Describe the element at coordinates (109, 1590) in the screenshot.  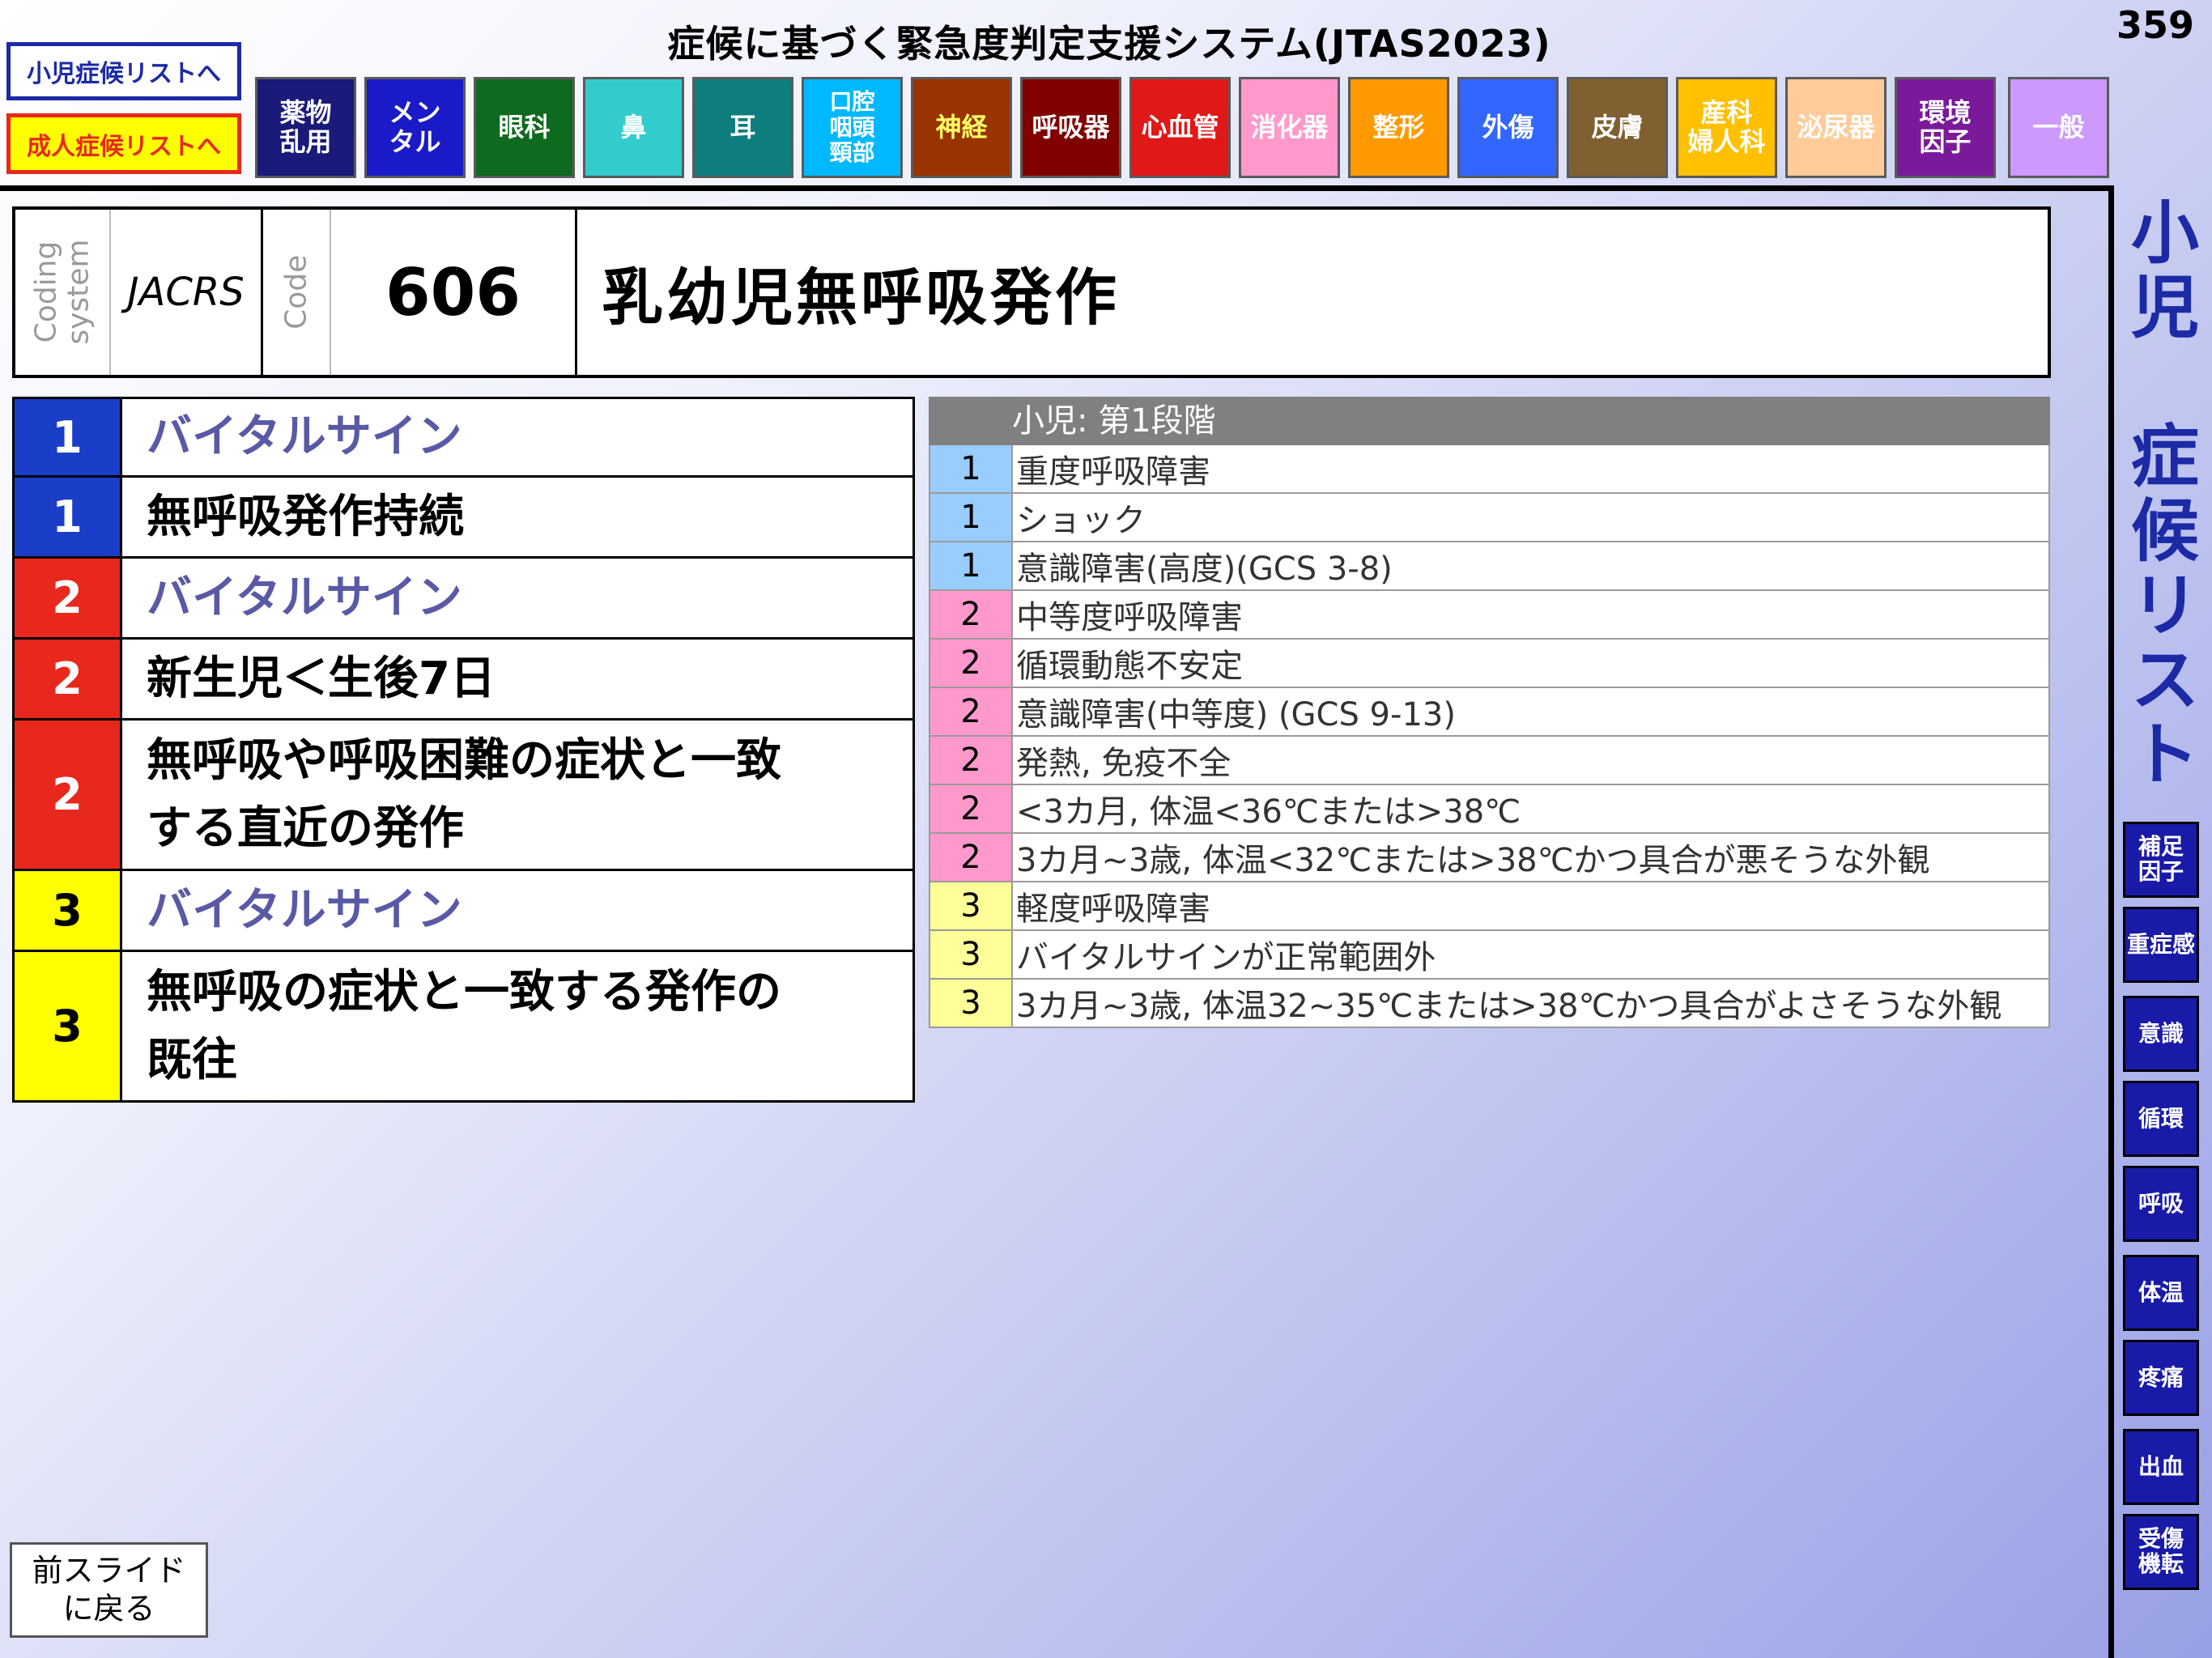
I see `previous-slide-button: 前スライド に戻る` at that location.